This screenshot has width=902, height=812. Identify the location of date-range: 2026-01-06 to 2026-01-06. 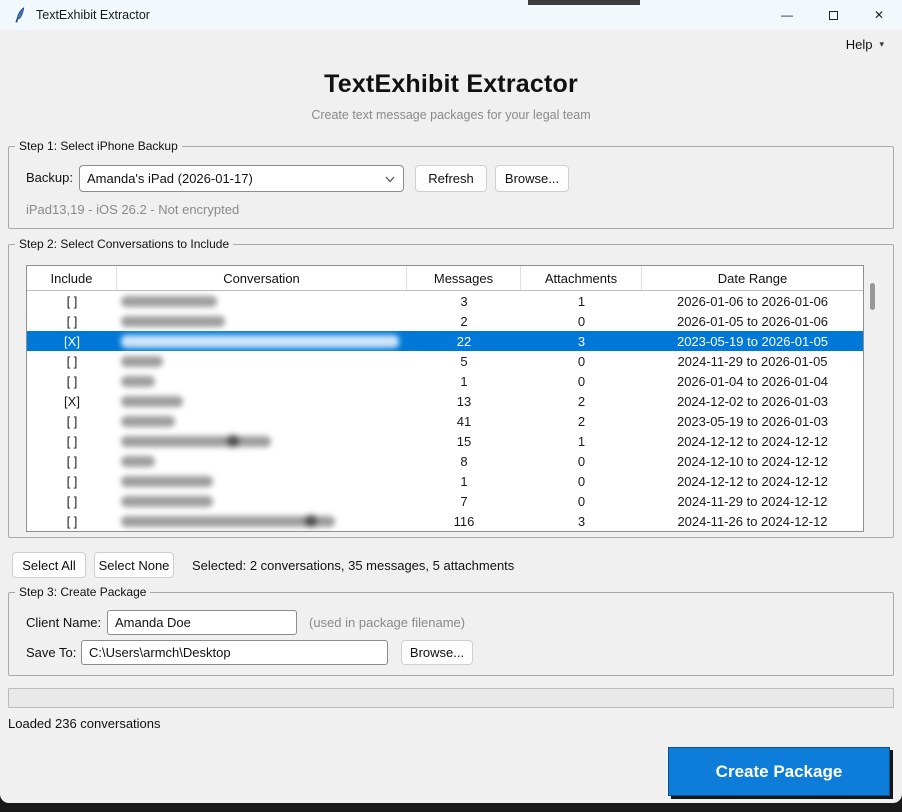
(752, 301).